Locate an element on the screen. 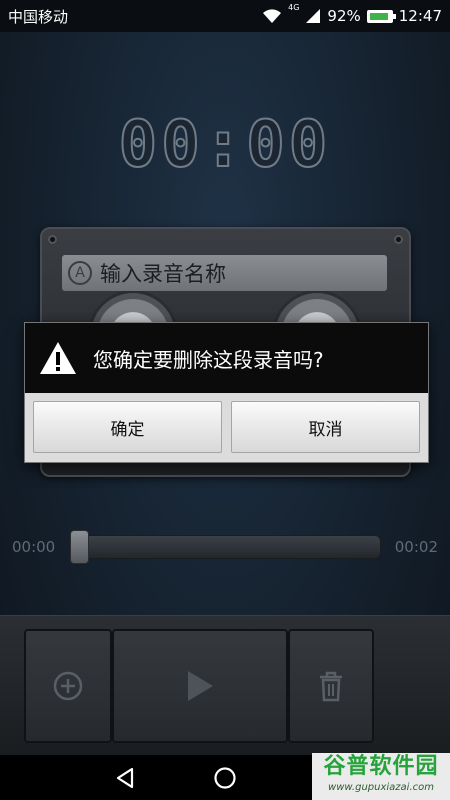  play-icon is located at coordinates (200, 686).